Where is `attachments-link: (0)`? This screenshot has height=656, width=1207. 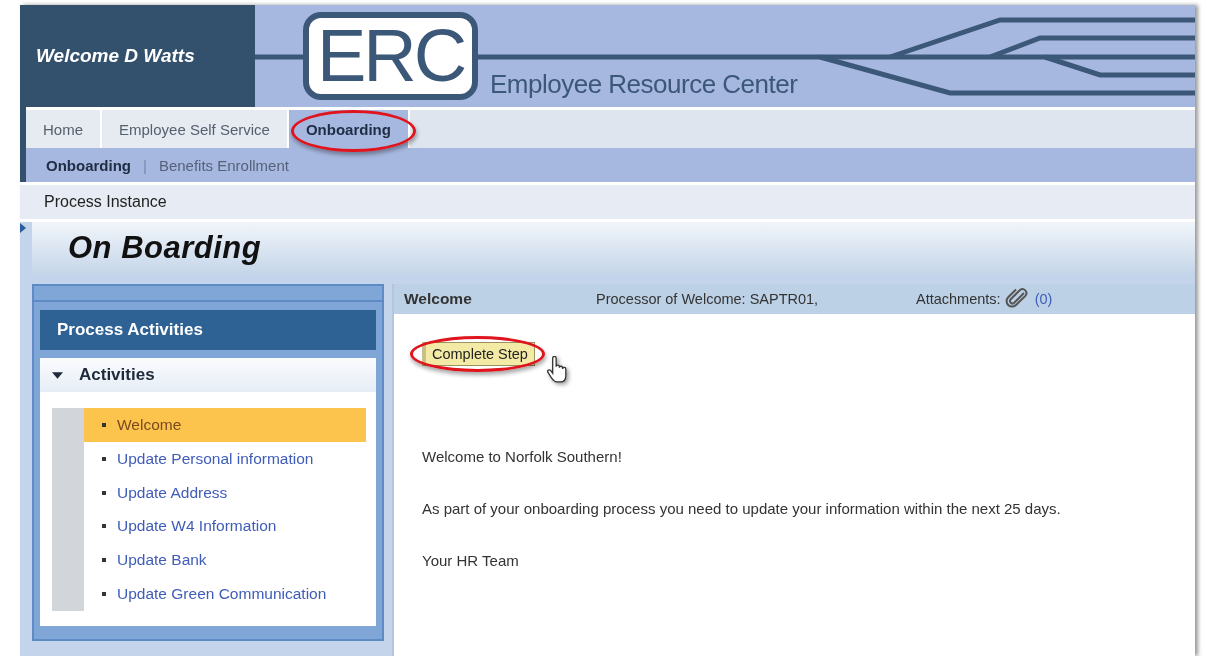
attachments-link: (0) is located at coordinates (1043, 299).